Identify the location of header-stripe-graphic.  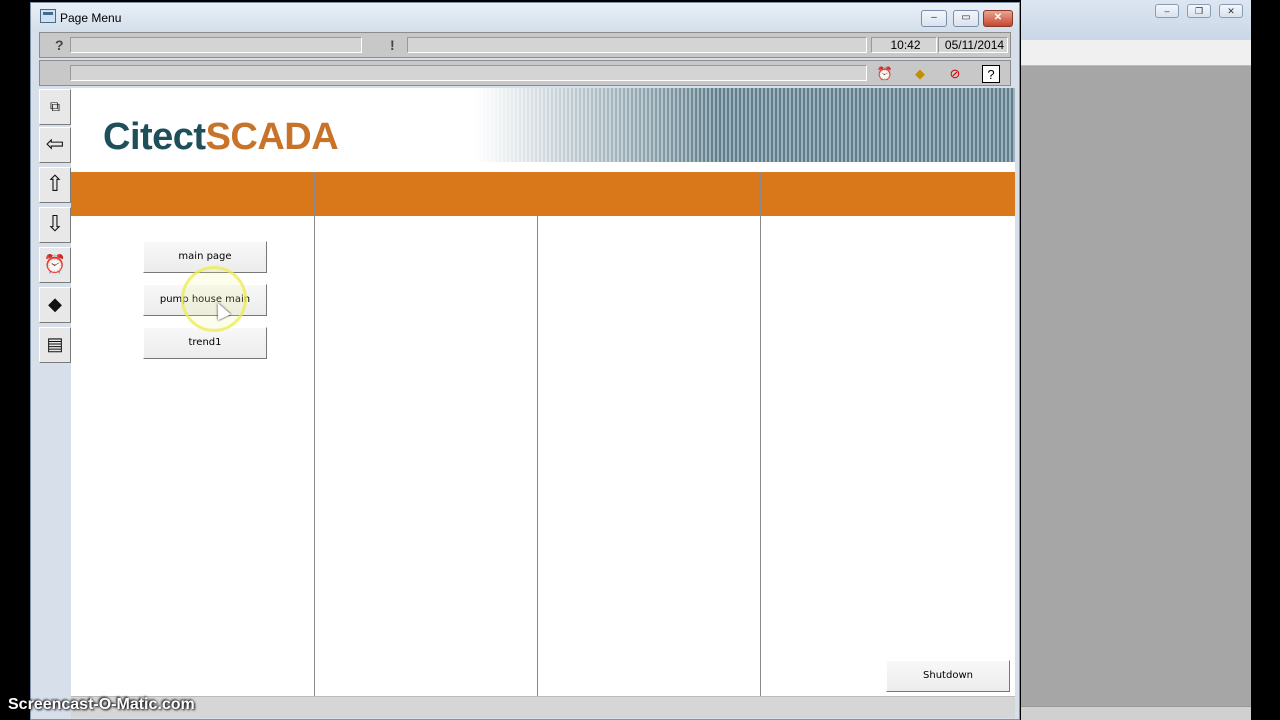
(745, 125).